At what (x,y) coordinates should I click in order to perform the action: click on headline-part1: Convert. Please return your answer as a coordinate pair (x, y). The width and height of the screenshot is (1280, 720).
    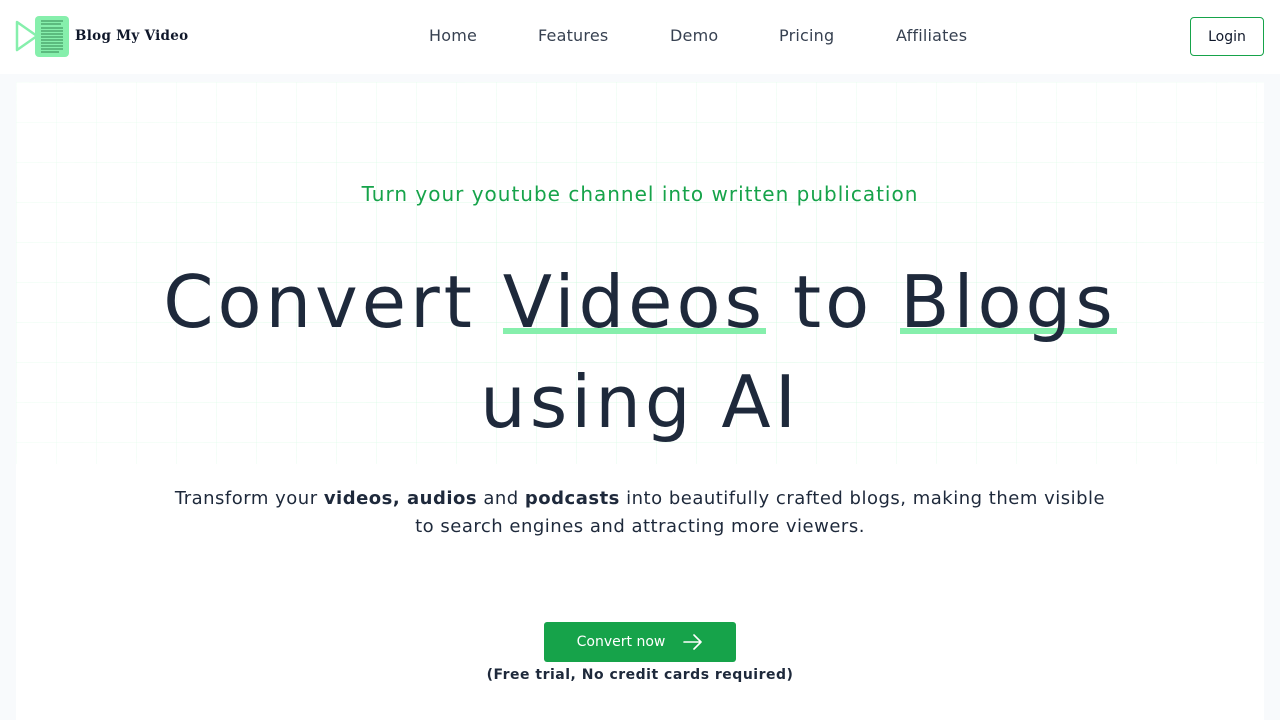
    Looking at the image, I should click on (333, 302).